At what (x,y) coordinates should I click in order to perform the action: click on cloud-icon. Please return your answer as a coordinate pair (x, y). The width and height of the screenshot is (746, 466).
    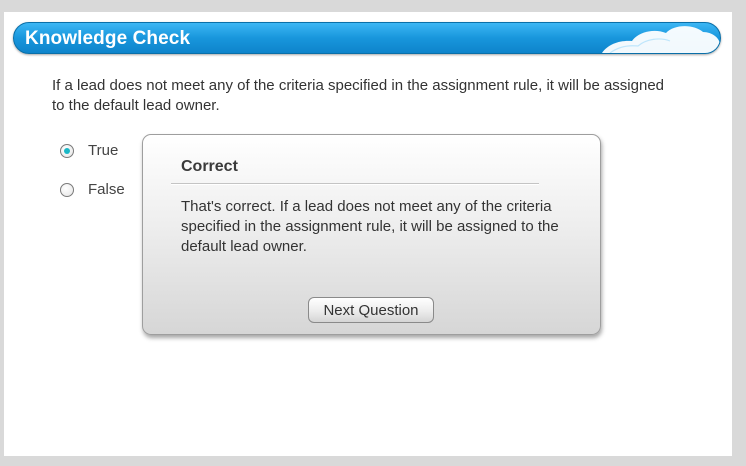
    Looking at the image, I should click on (661, 39).